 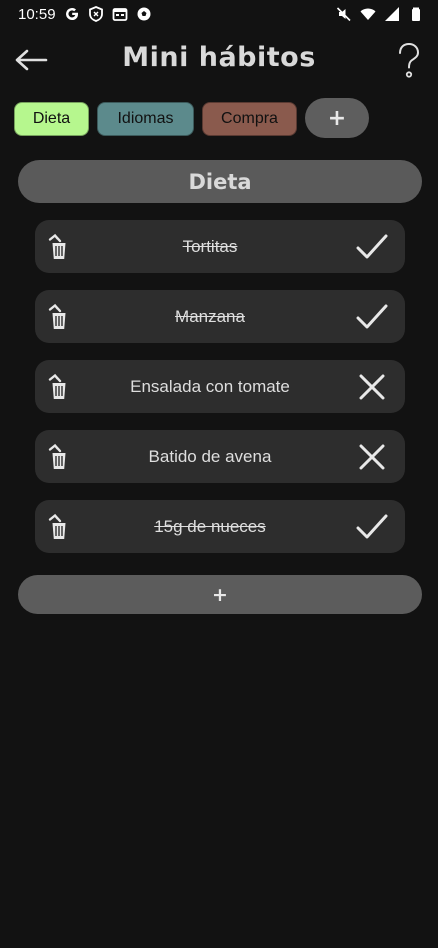 I want to click on habit-label: Batido de avena, so click(x=210, y=456).